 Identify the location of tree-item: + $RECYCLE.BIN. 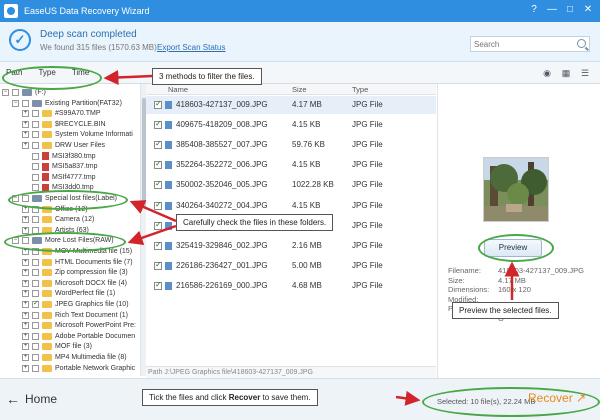
(64, 124).